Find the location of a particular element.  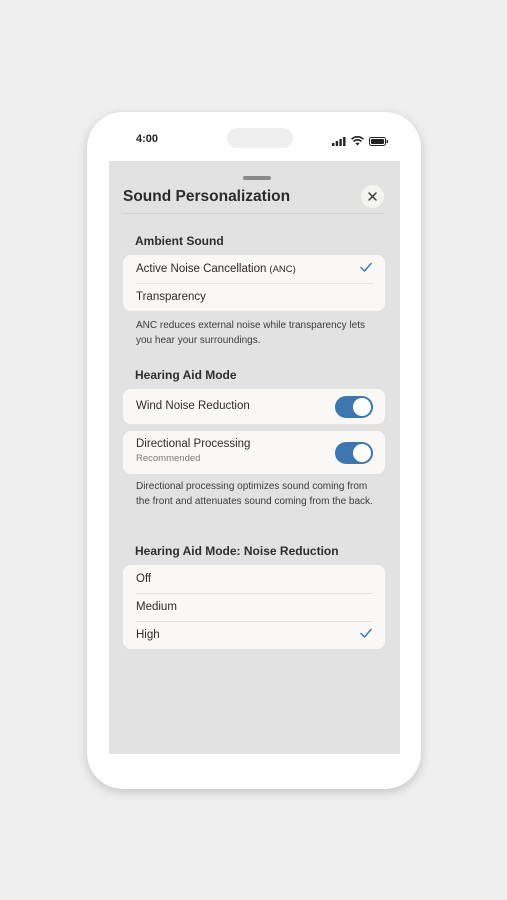

toggle-label: Wind Noise Reduction is located at coordinates (193, 406).